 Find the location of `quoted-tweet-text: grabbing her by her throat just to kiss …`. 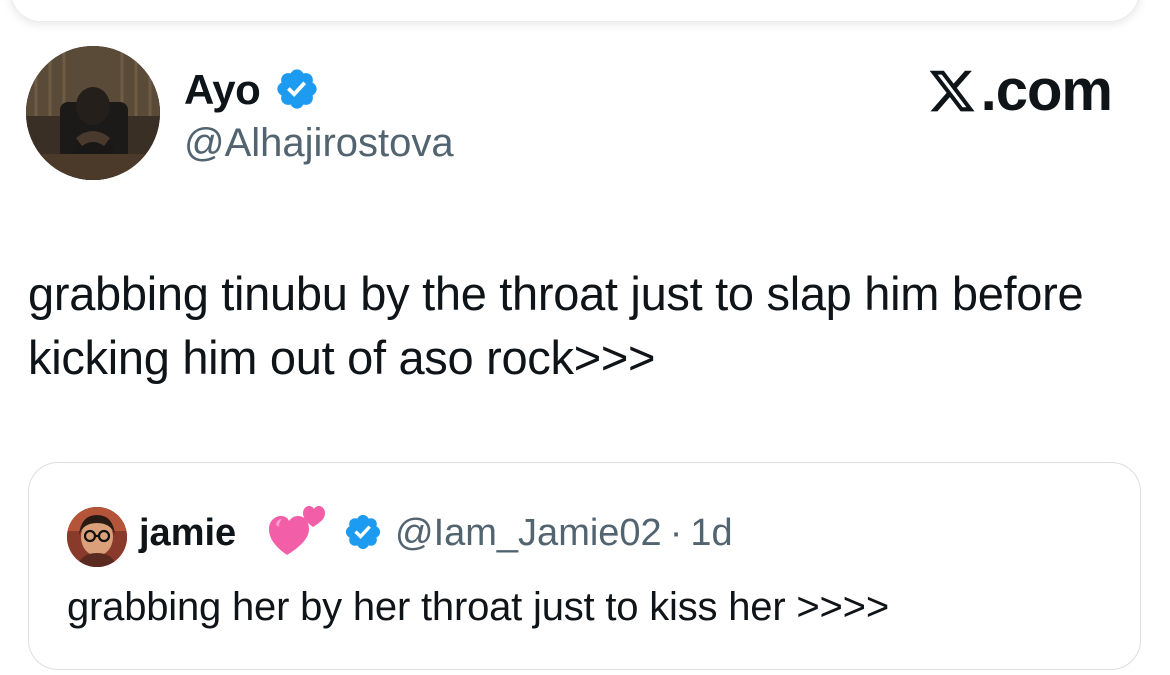

quoted-tweet-text: grabbing her by her throat just to kiss … is located at coordinates (478, 607).